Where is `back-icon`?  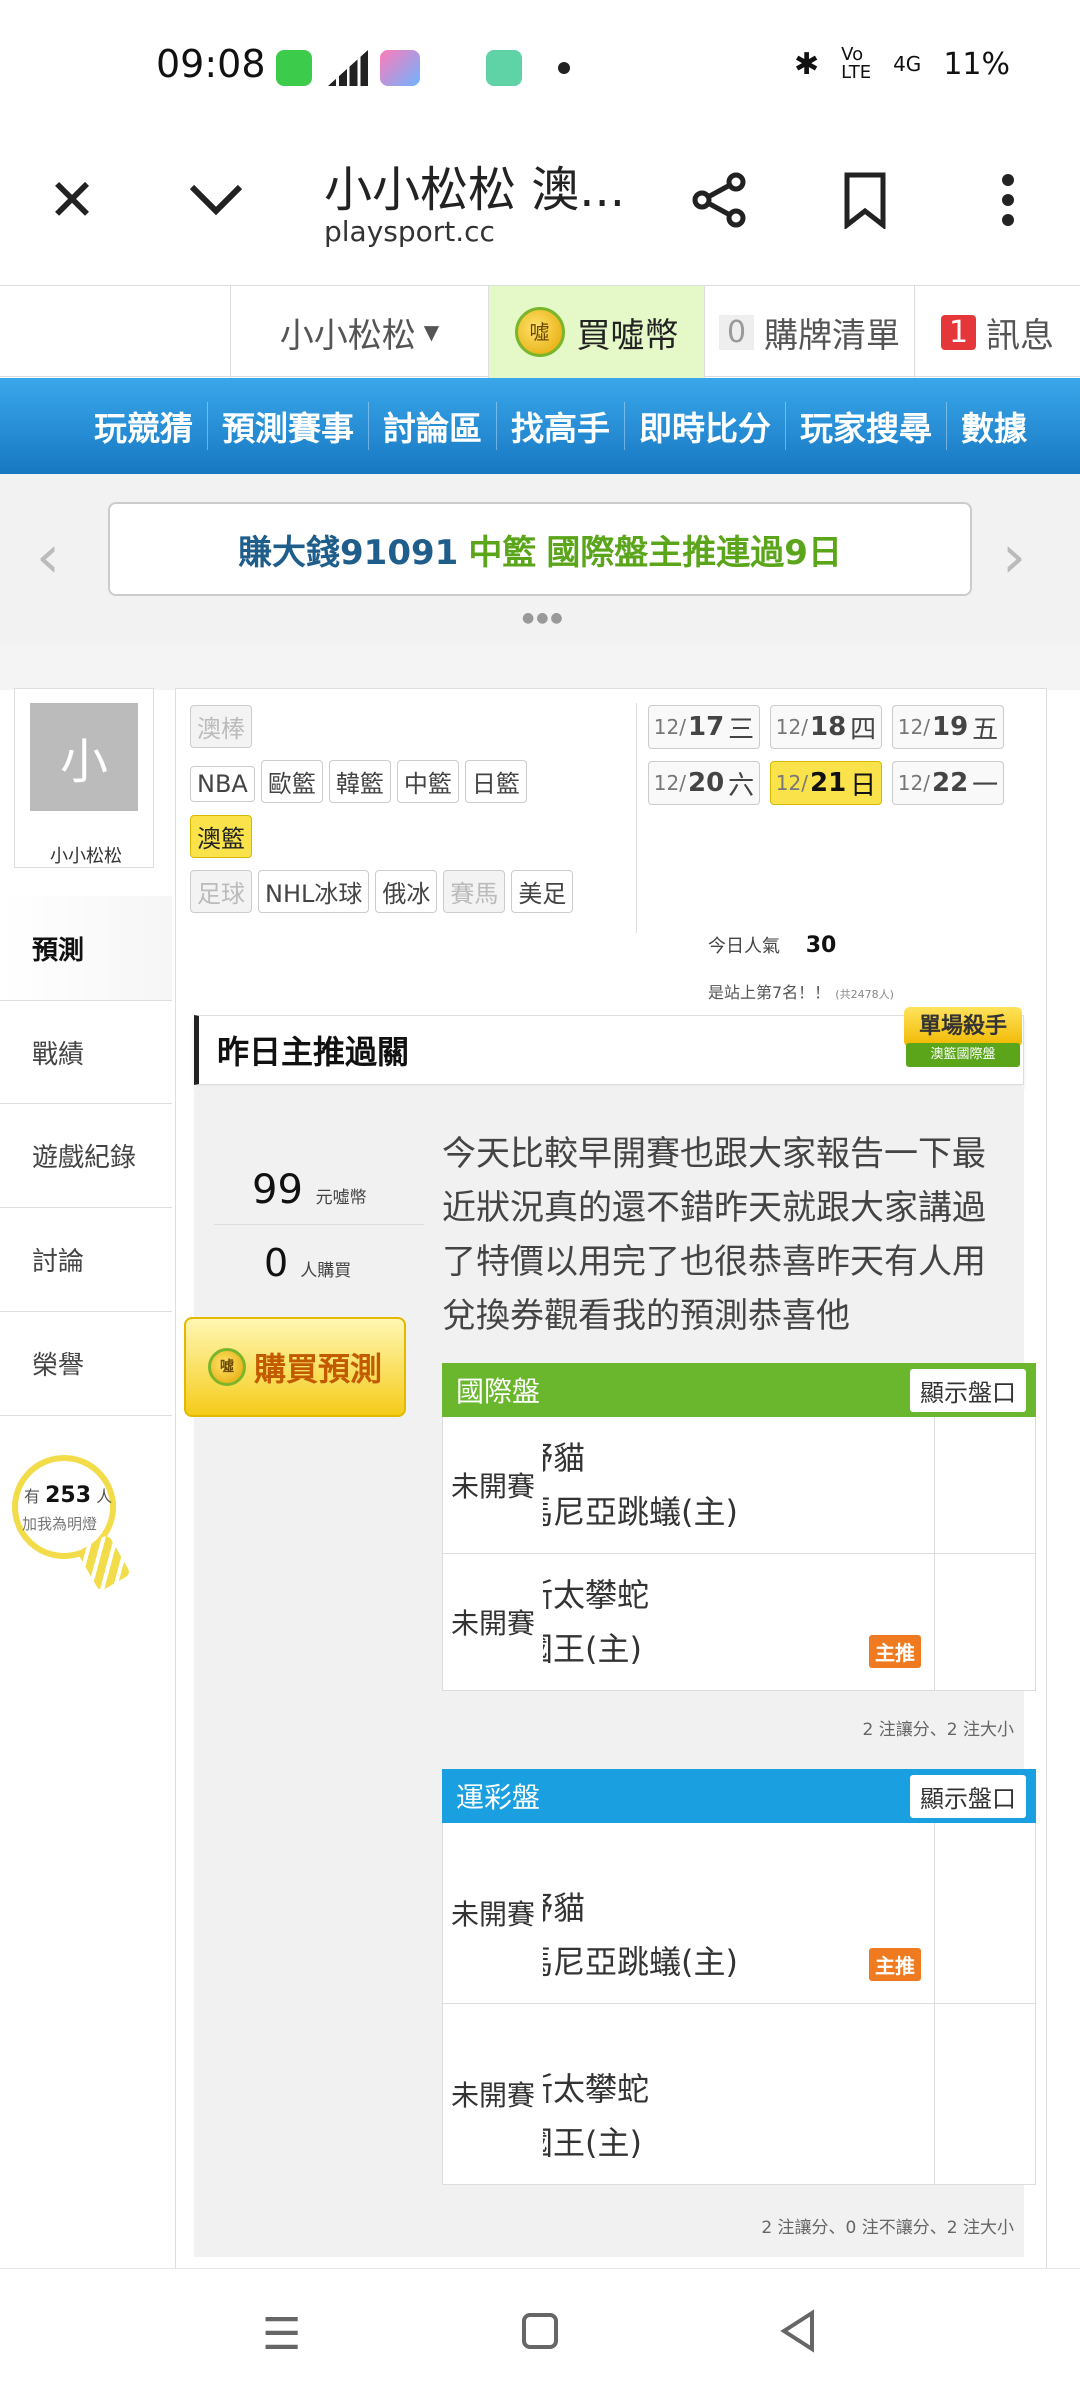 back-icon is located at coordinates (798, 2336).